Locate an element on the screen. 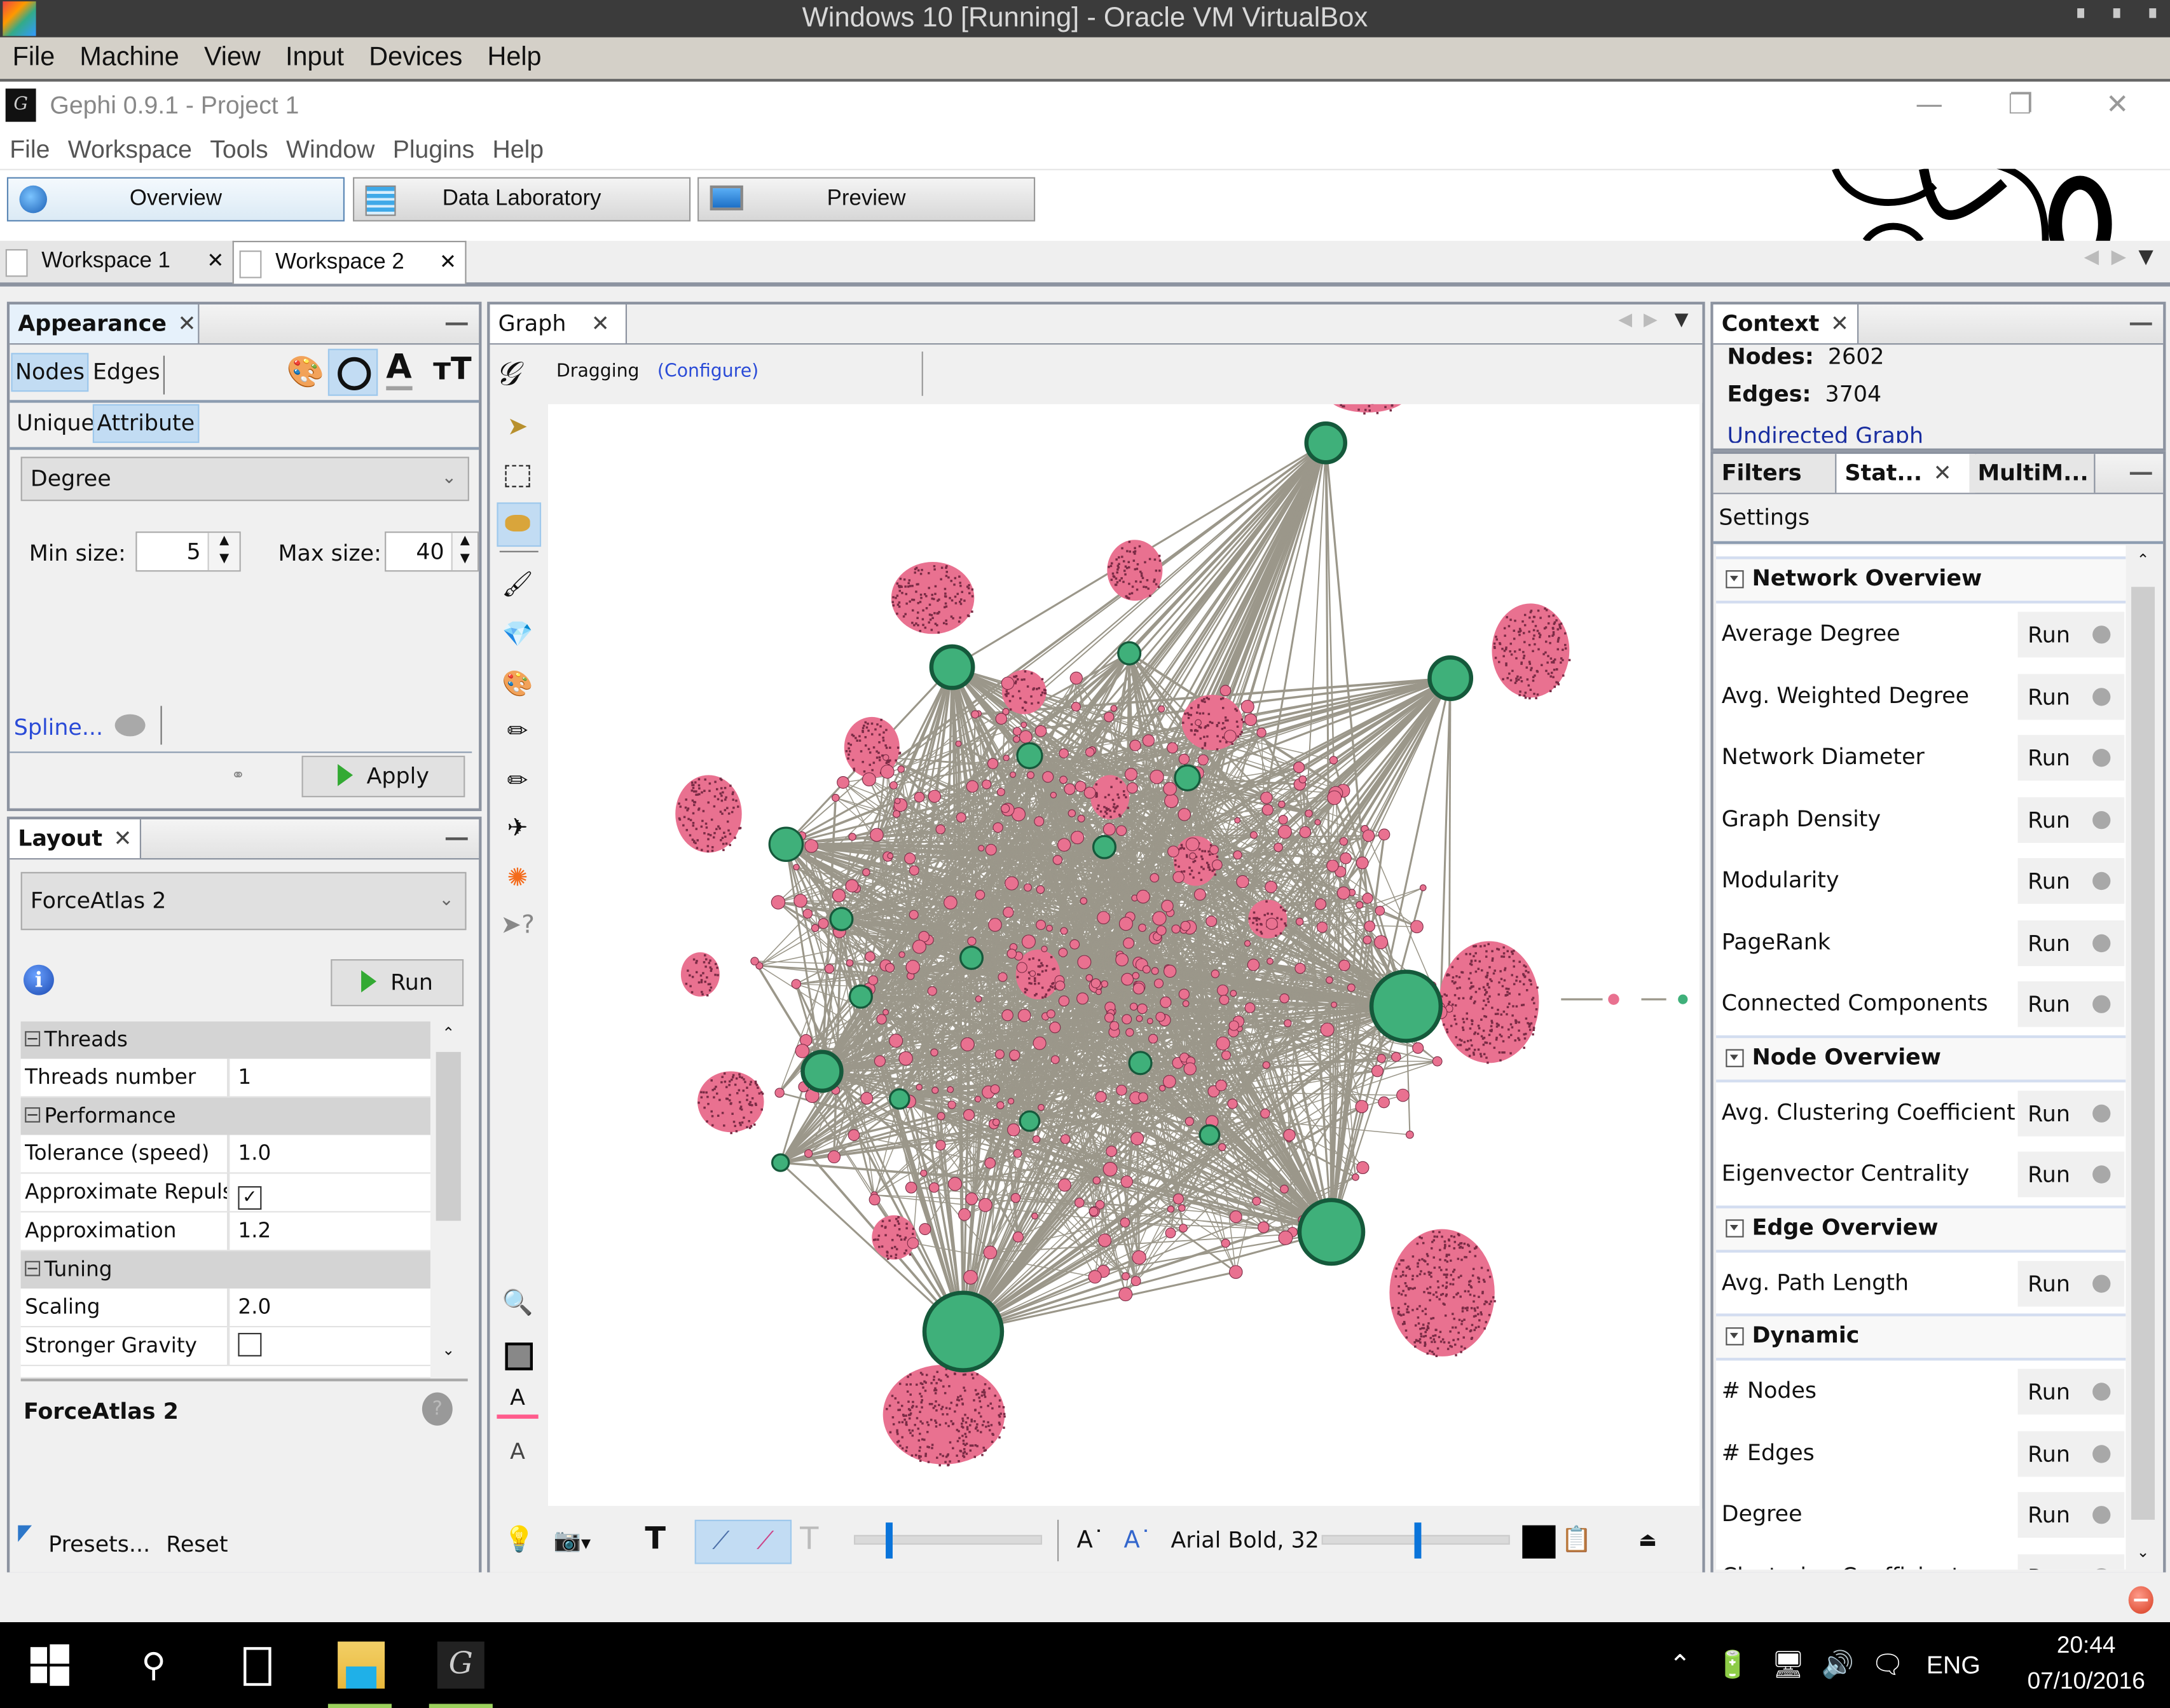 The height and width of the screenshot is (1708, 2170). screenshot-camera-icon: 📷▼ is located at coordinates (573, 1540).